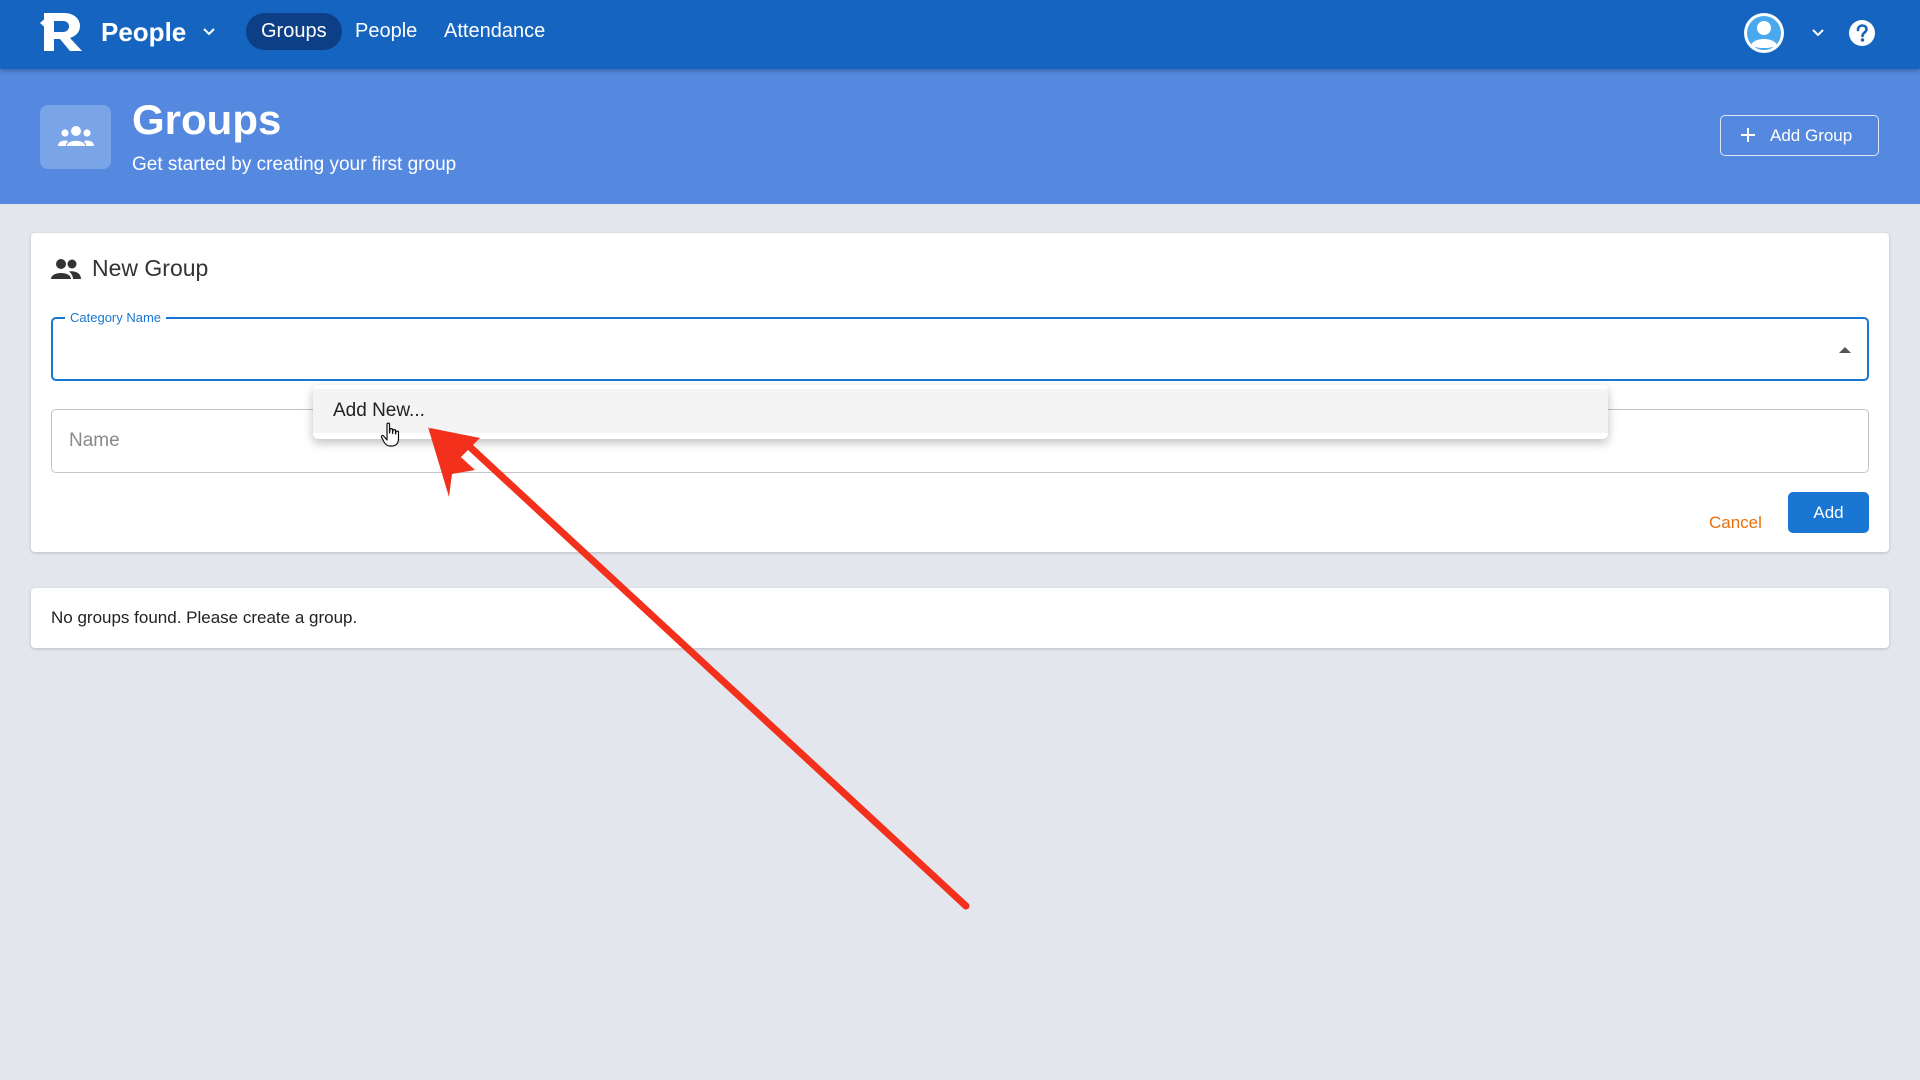  Describe the element at coordinates (1845, 350) in the screenshot. I see `caret-up-icon` at that location.